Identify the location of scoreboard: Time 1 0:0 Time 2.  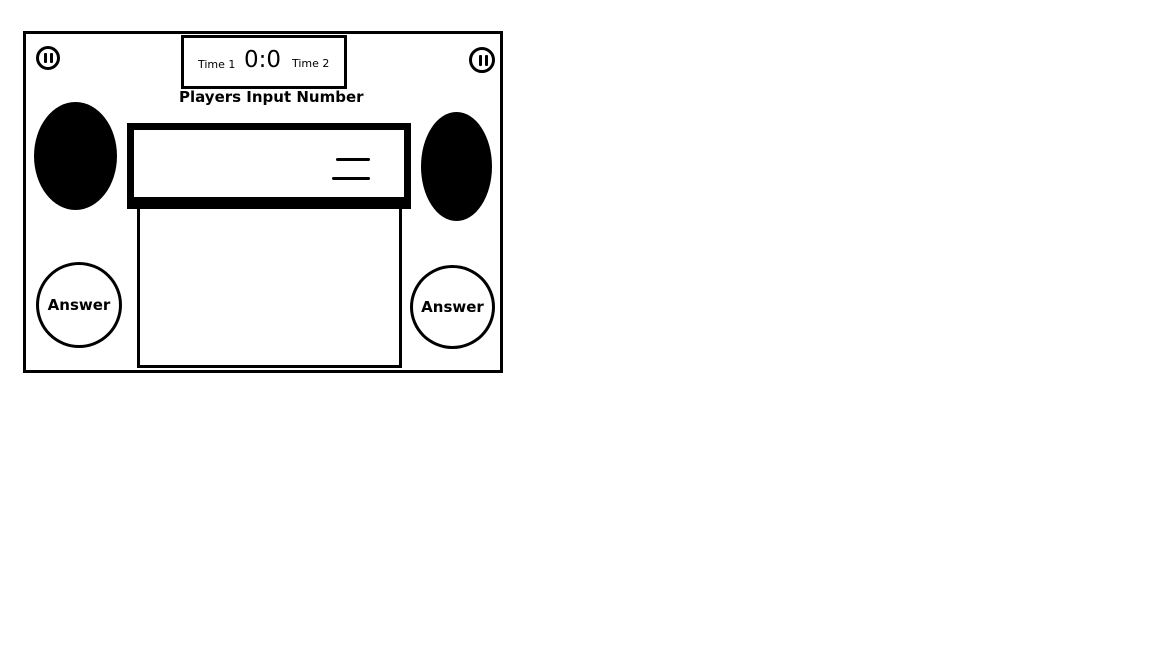
(264, 62).